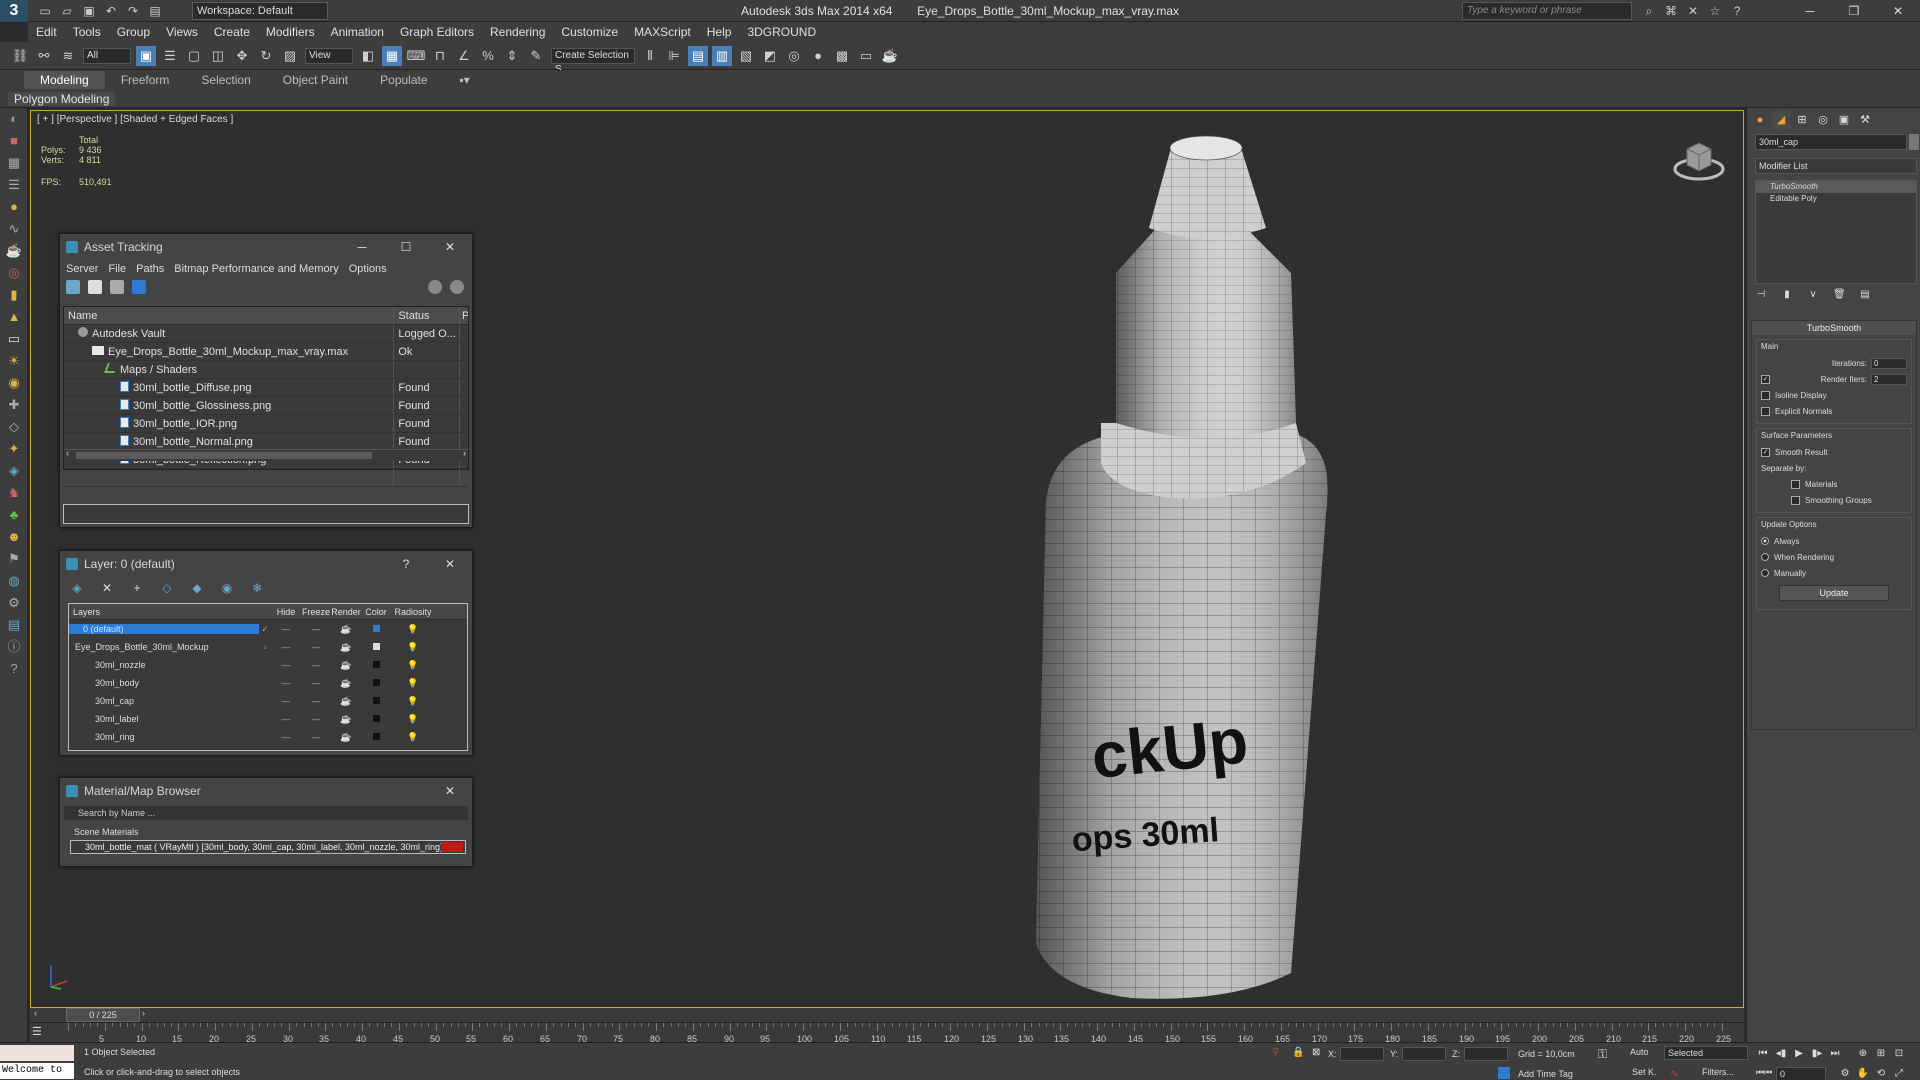 The height and width of the screenshot is (1080, 1920). I want to click on object-color-swatch, so click(1914, 142).